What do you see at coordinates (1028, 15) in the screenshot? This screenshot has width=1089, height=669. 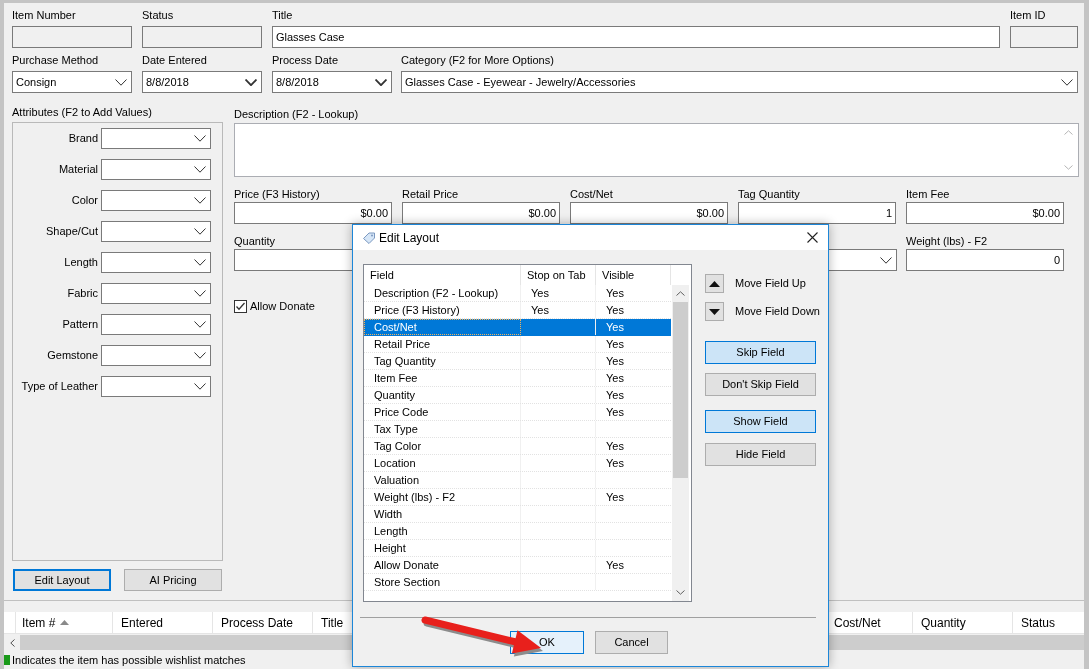 I see `field-label: Item ID` at bounding box center [1028, 15].